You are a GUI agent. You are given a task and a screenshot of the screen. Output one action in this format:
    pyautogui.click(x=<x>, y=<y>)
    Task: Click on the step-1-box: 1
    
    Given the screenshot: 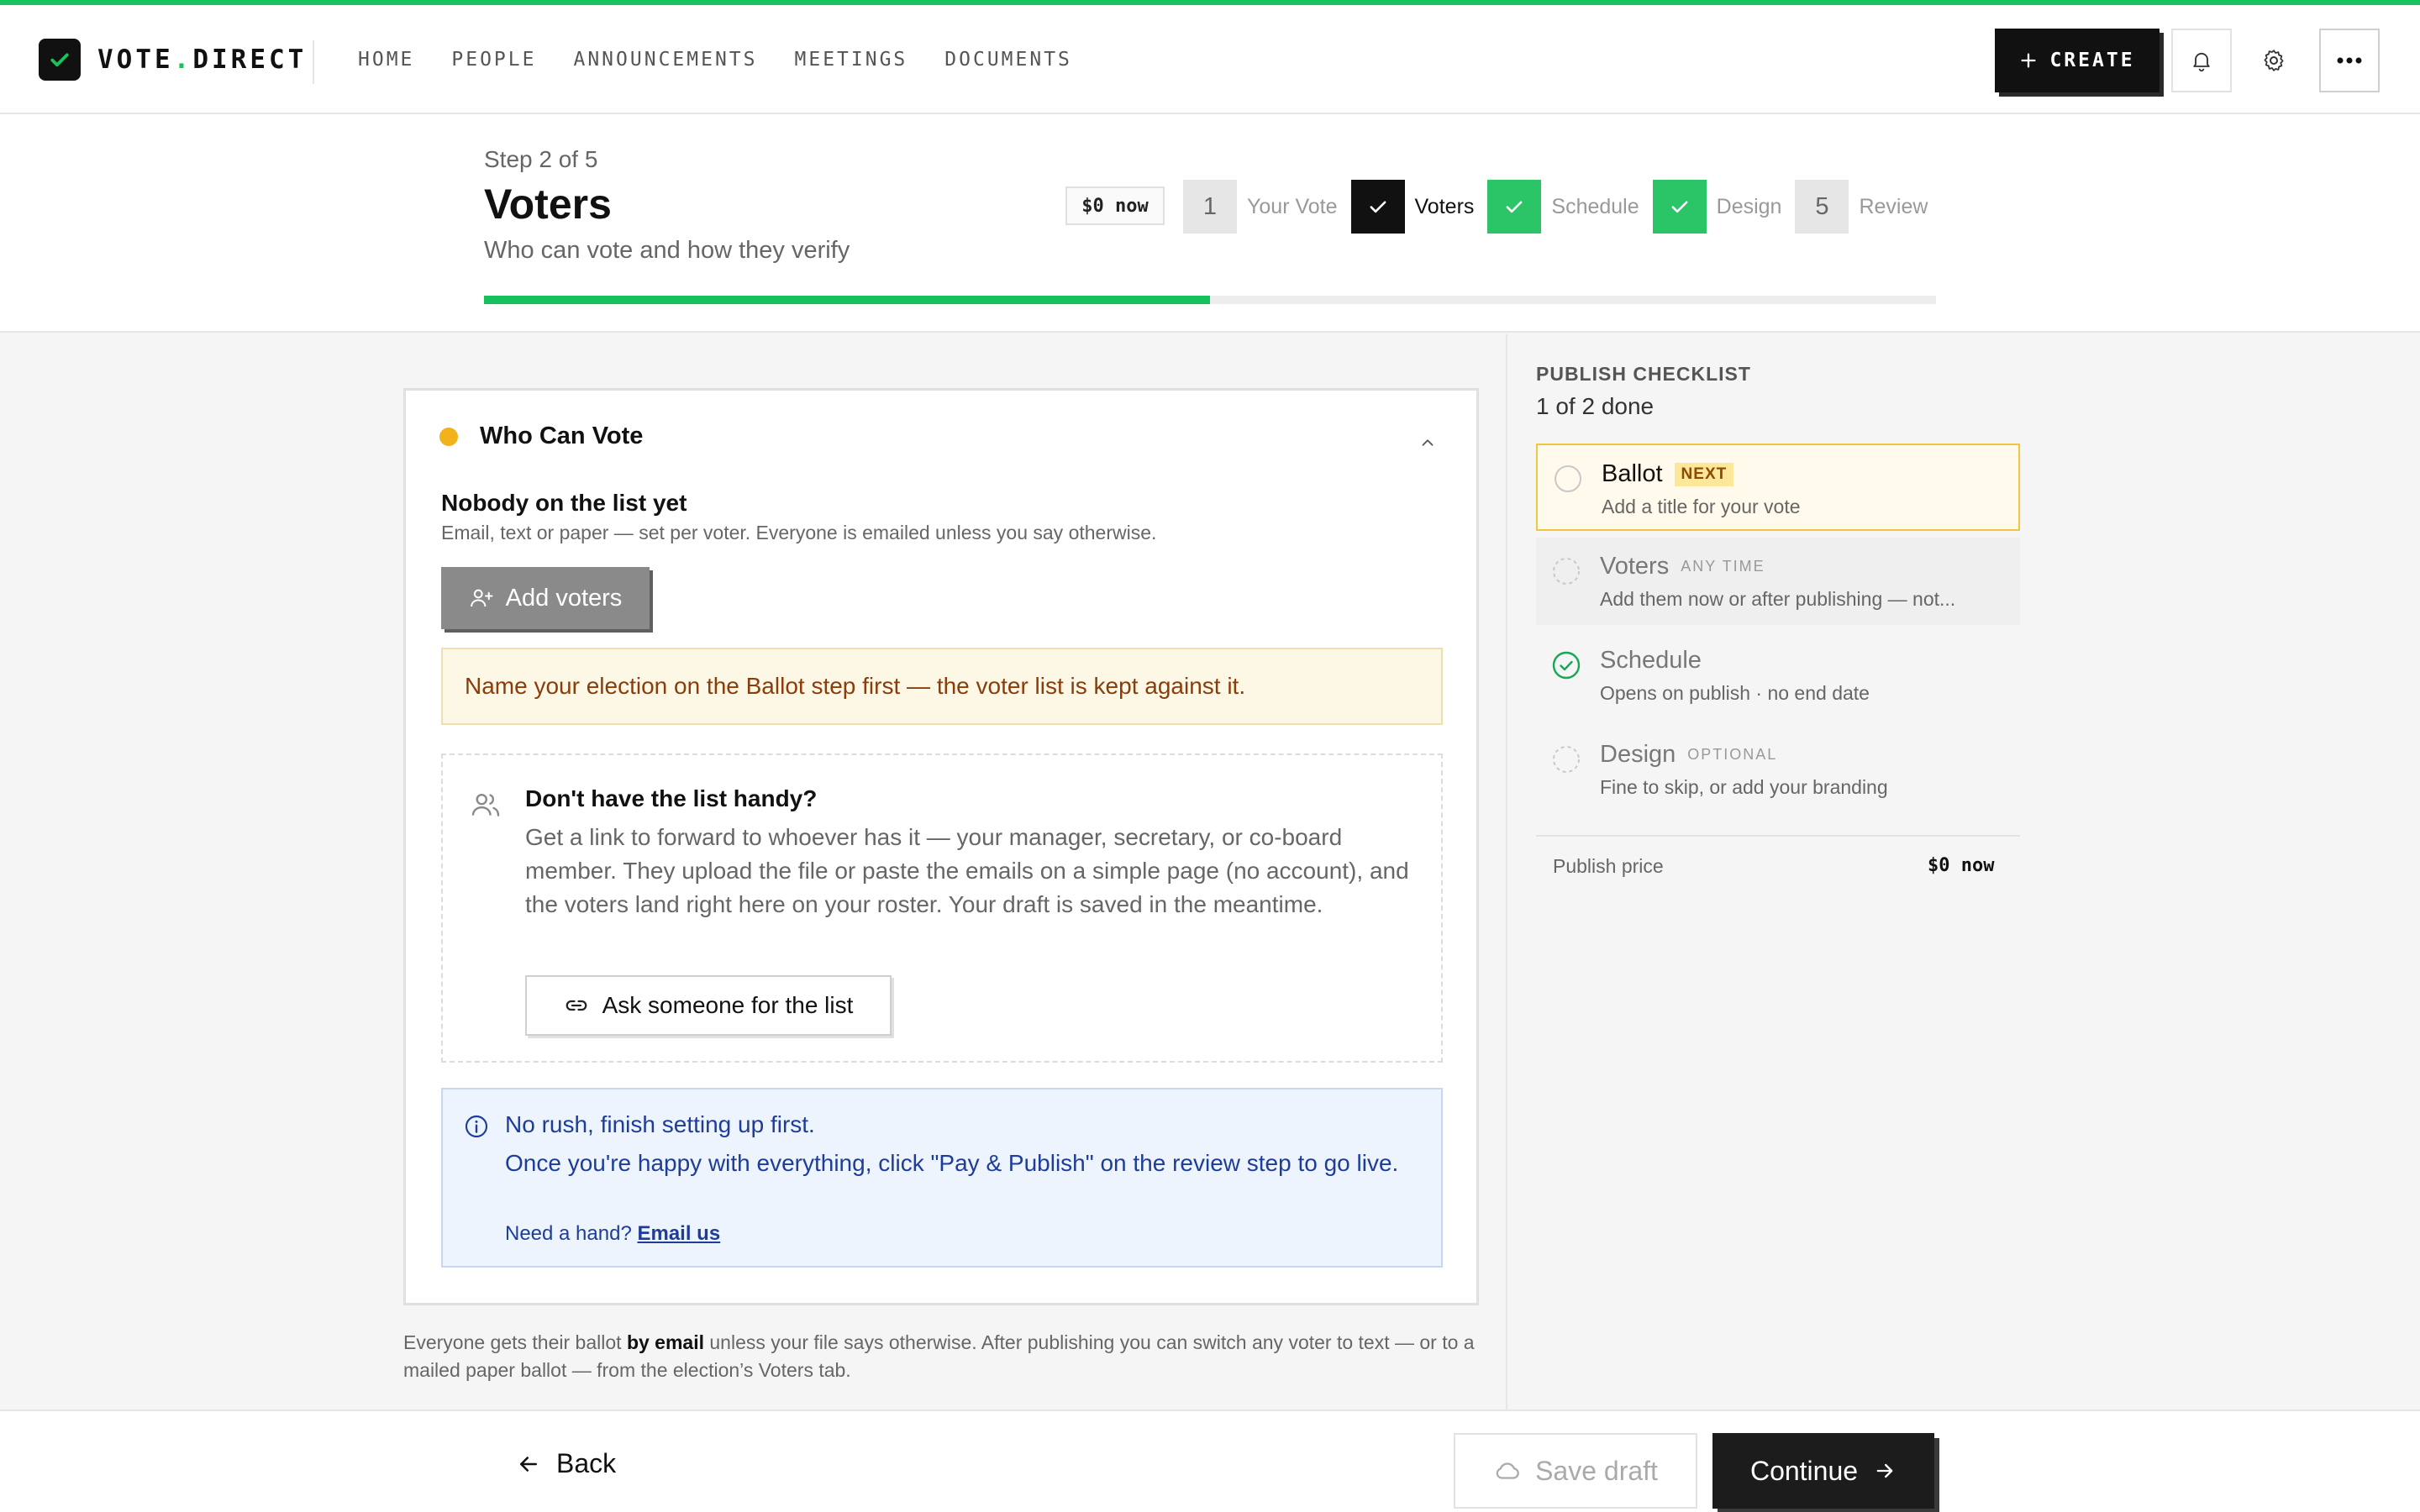 What is the action you would take?
    pyautogui.click(x=1210, y=207)
    